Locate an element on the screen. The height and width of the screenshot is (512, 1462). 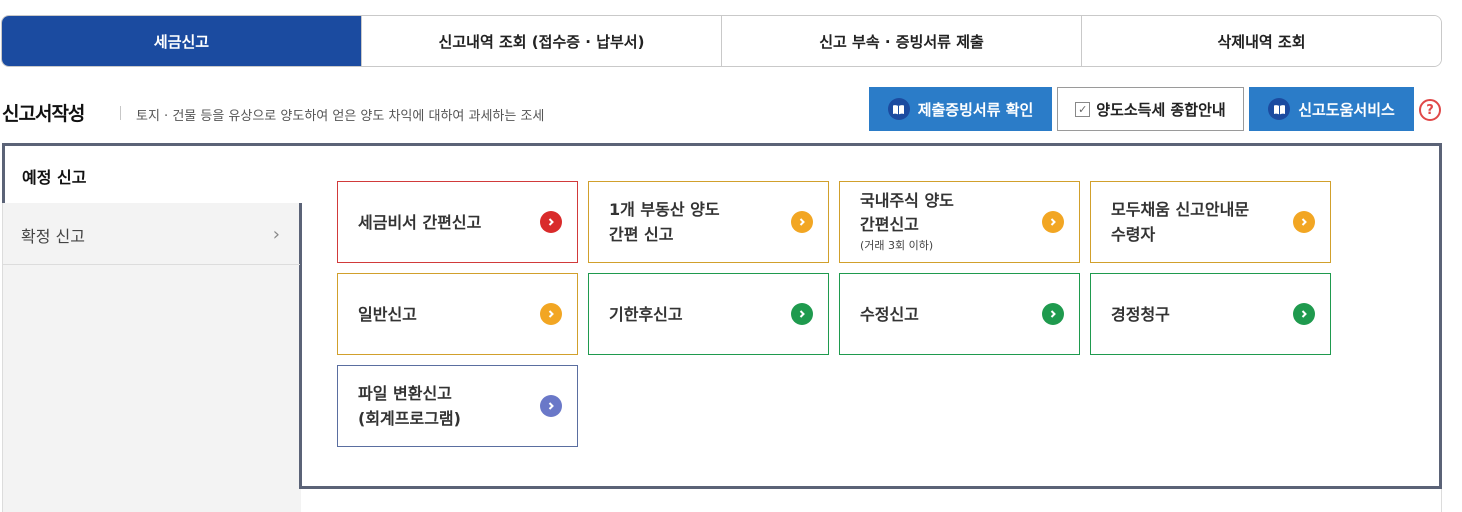
card-label: 경정청구 is located at coordinates (1140, 314).